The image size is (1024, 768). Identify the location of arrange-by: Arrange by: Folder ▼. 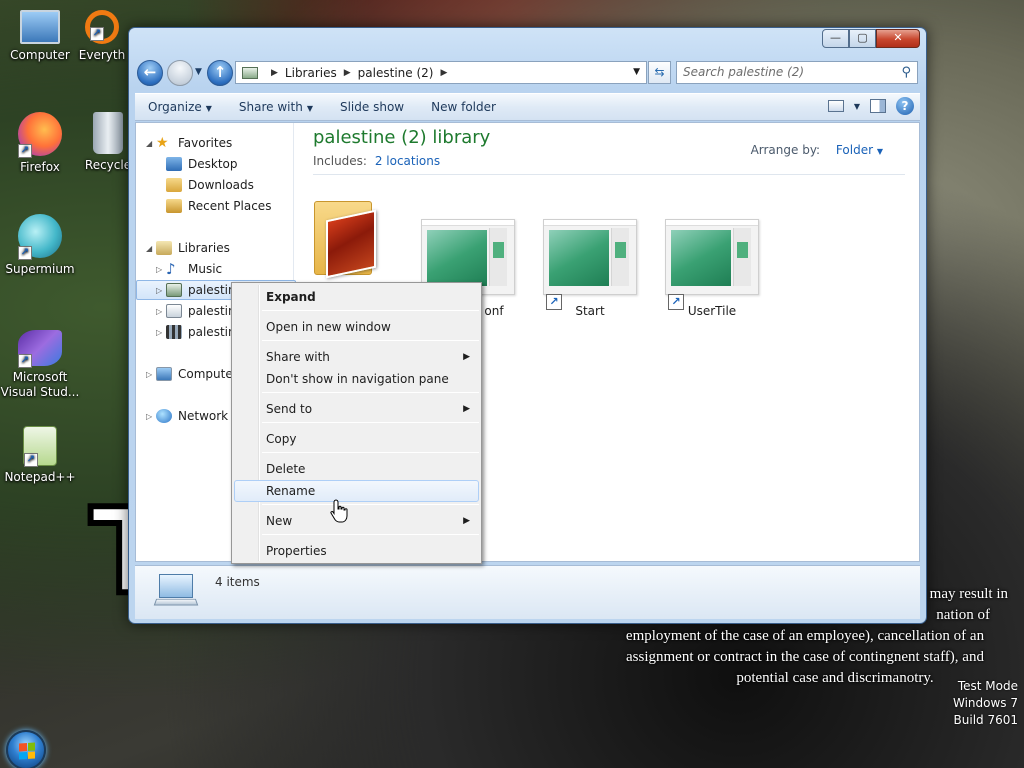
(817, 150).